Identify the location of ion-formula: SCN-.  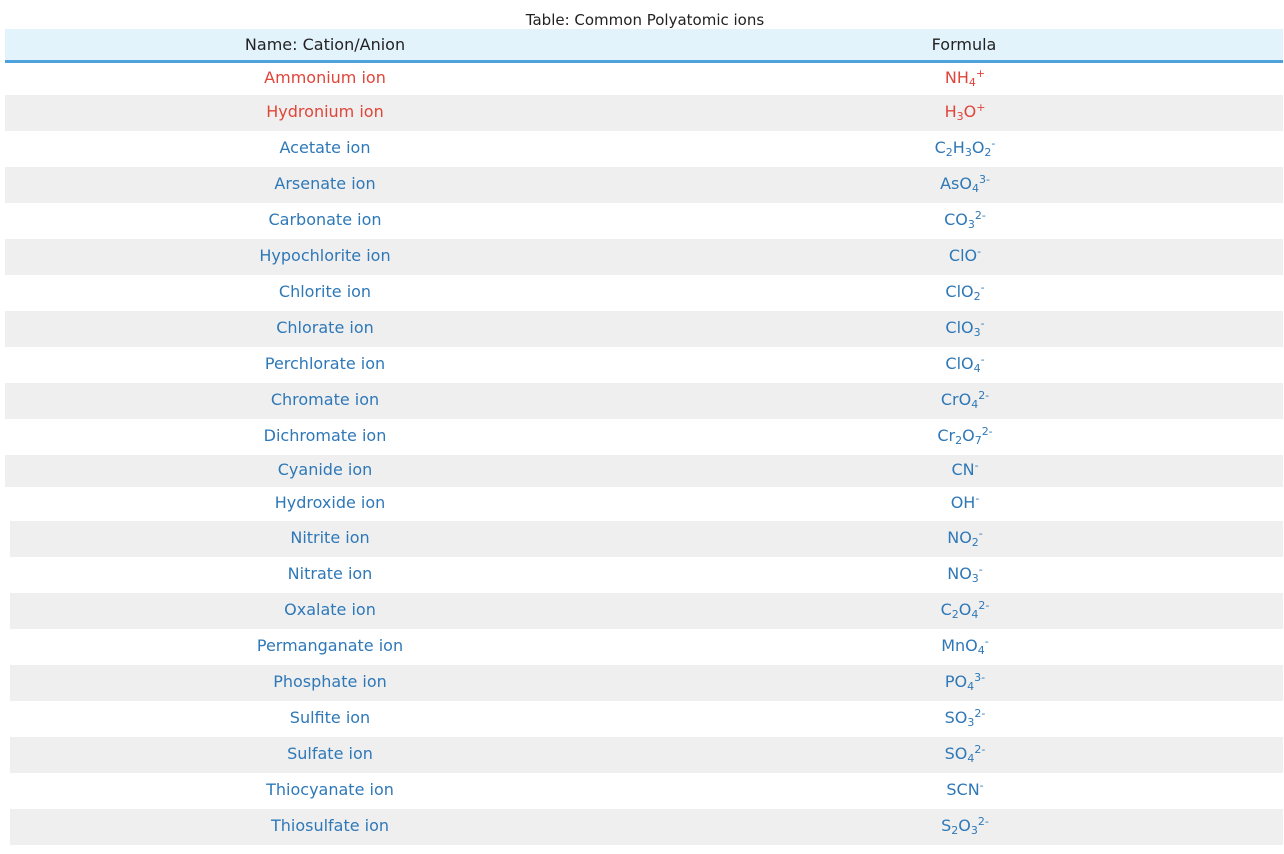
(965, 791).